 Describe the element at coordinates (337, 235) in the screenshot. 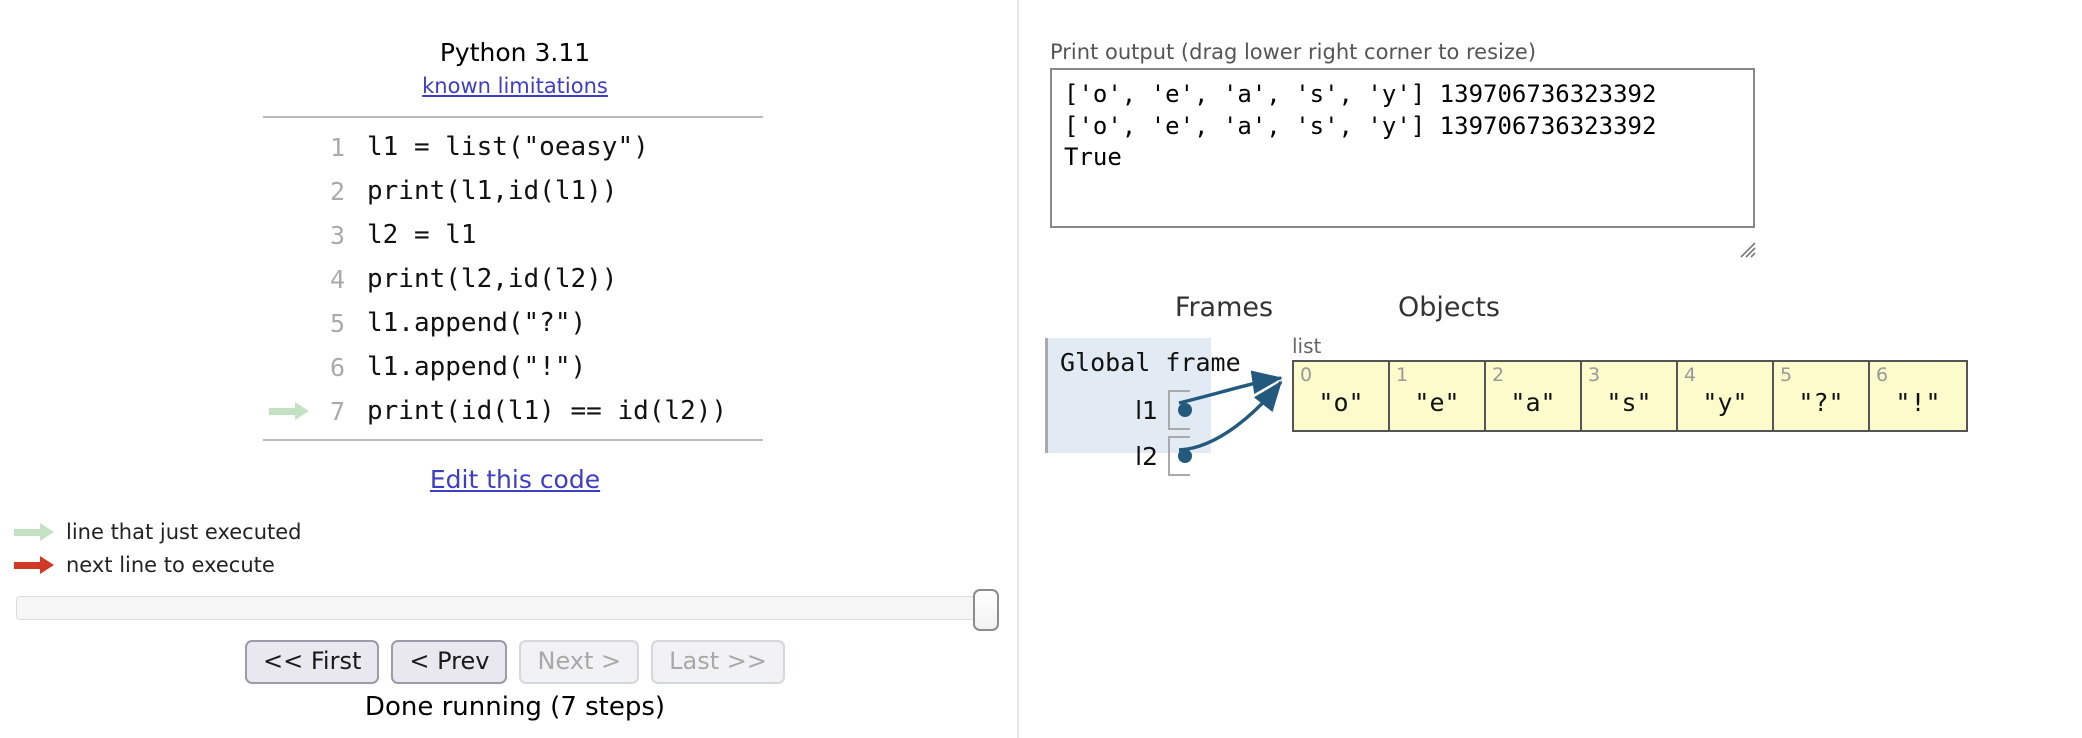

I see `code-line-number: 3` at that location.